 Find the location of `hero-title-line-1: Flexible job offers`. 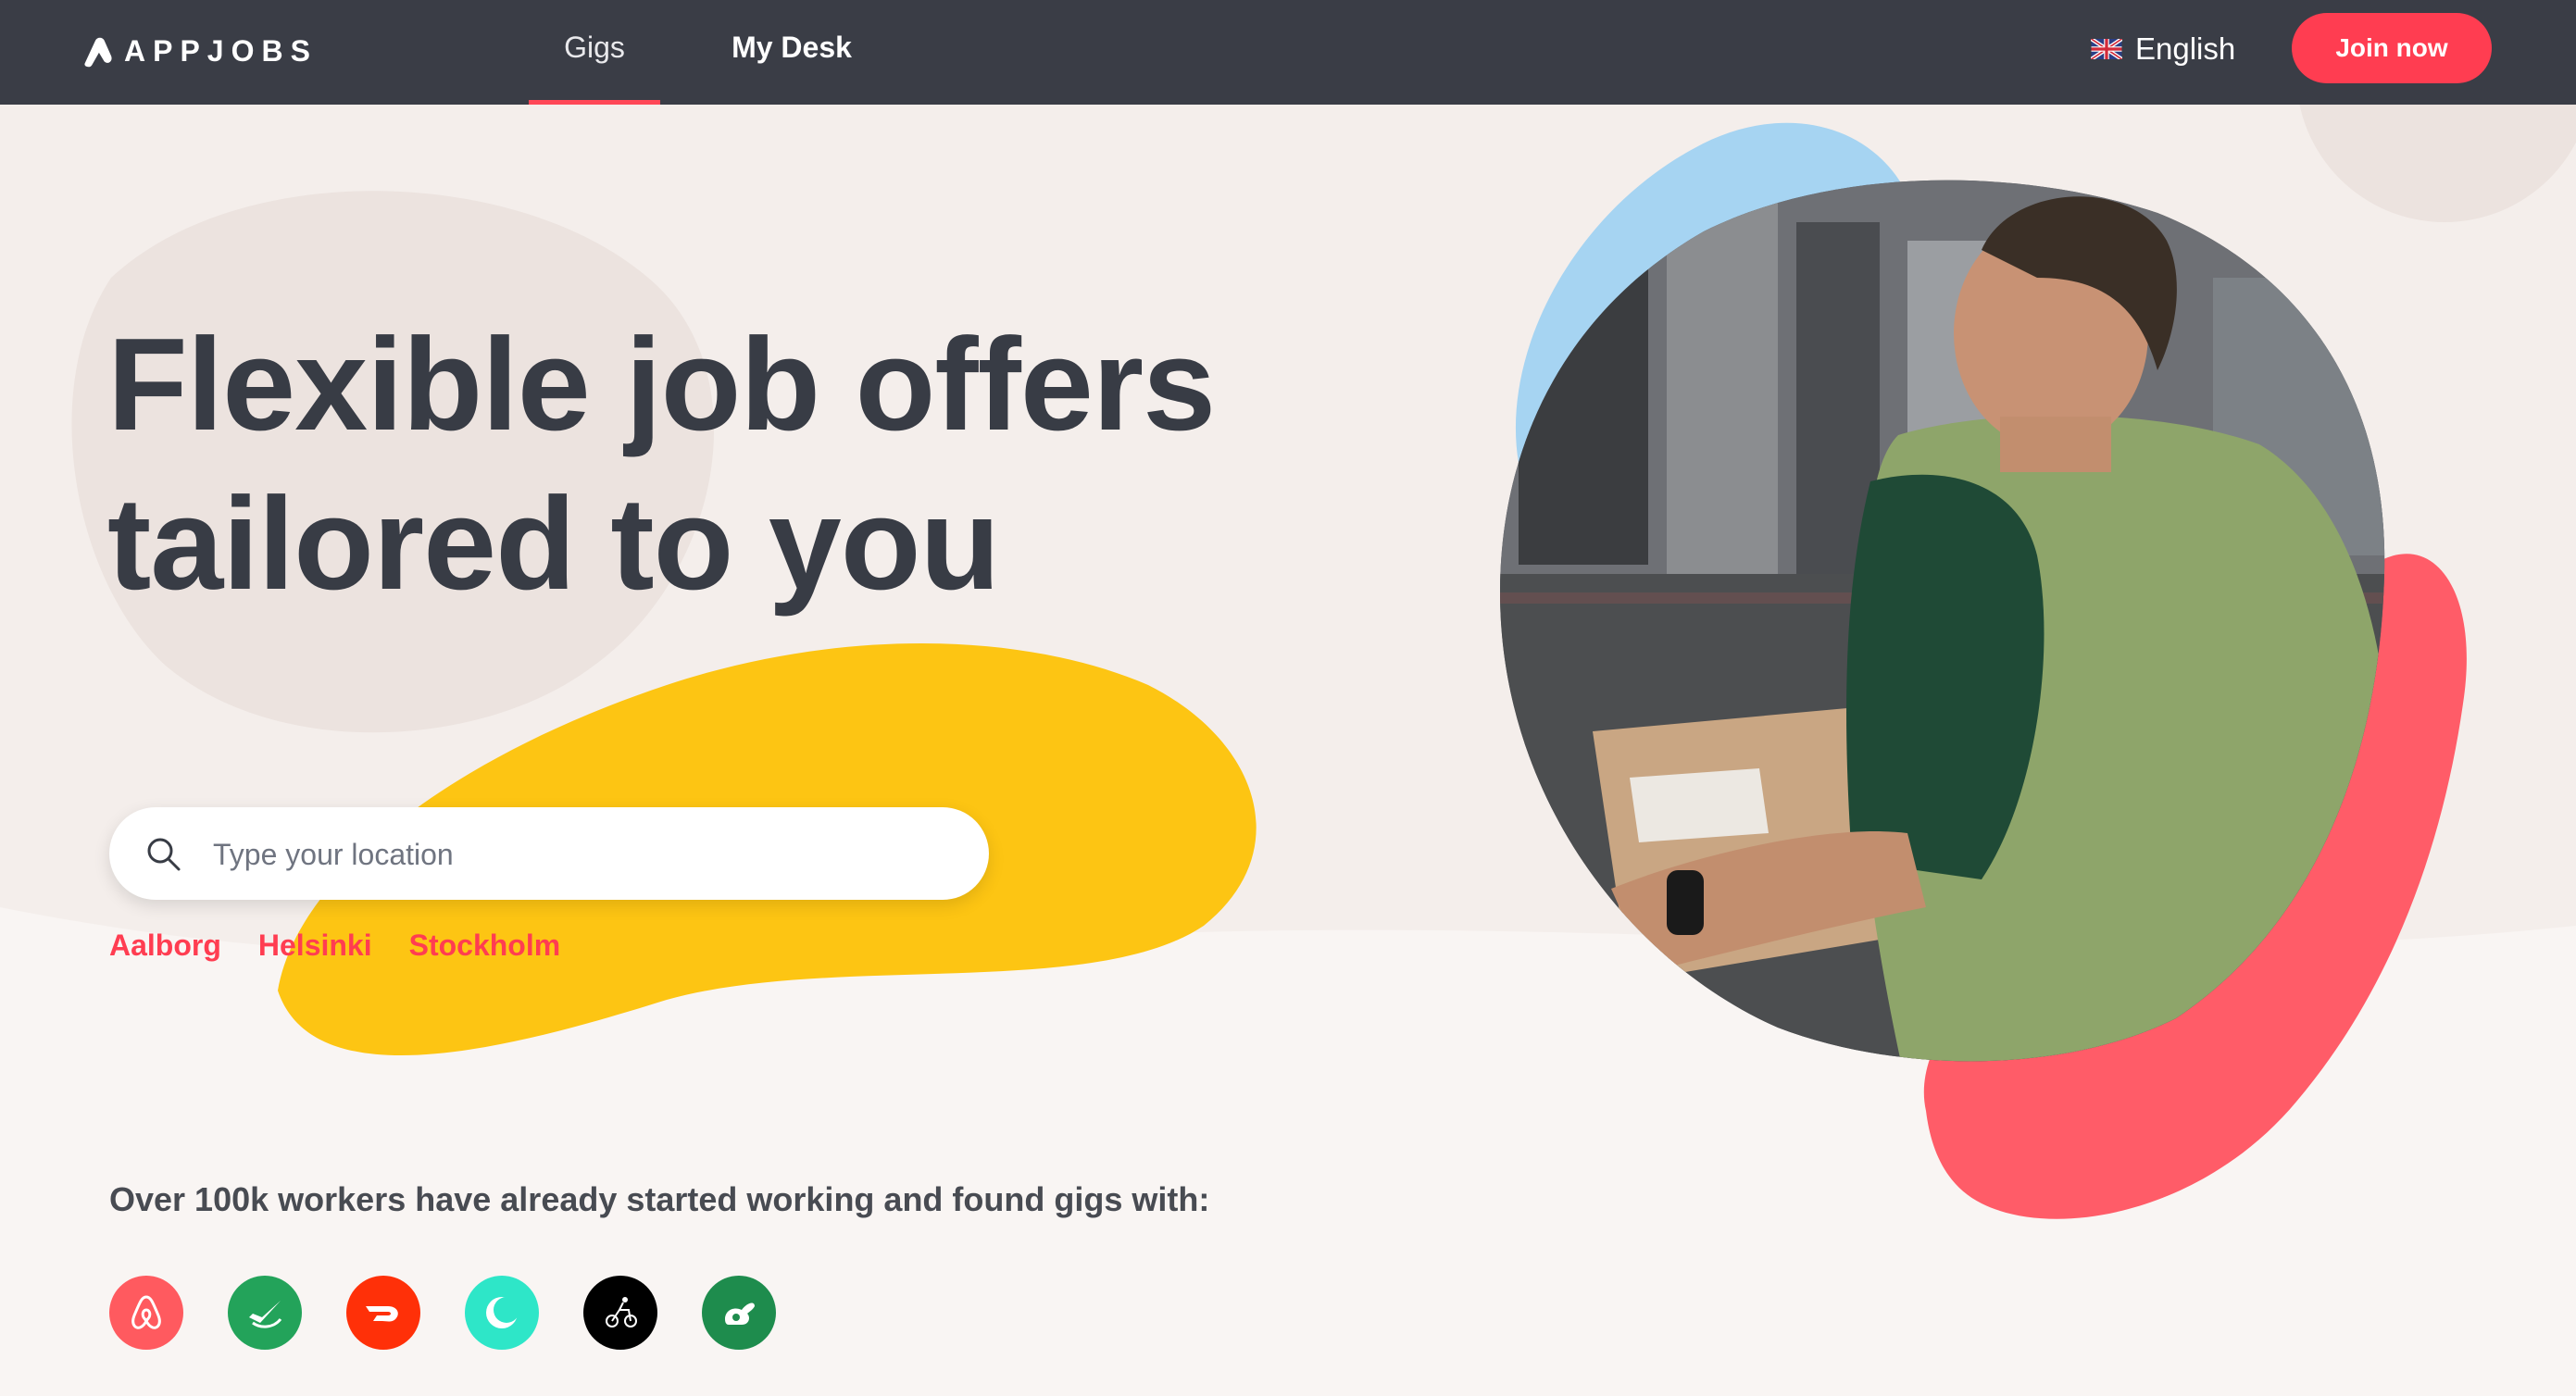

hero-title-line-1: Flexible job offers is located at coordinates (661, 384).